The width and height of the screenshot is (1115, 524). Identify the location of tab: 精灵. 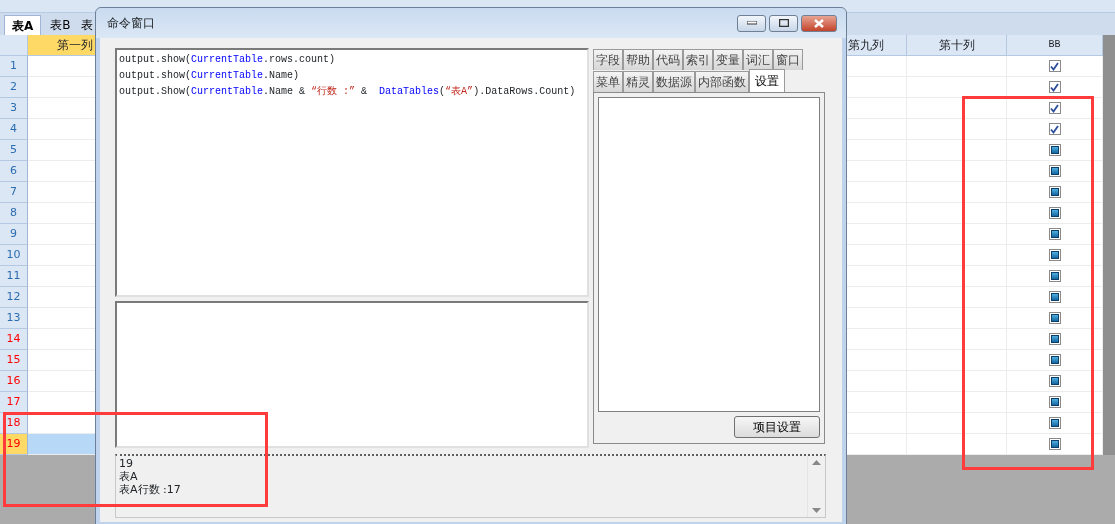
(638, 81).